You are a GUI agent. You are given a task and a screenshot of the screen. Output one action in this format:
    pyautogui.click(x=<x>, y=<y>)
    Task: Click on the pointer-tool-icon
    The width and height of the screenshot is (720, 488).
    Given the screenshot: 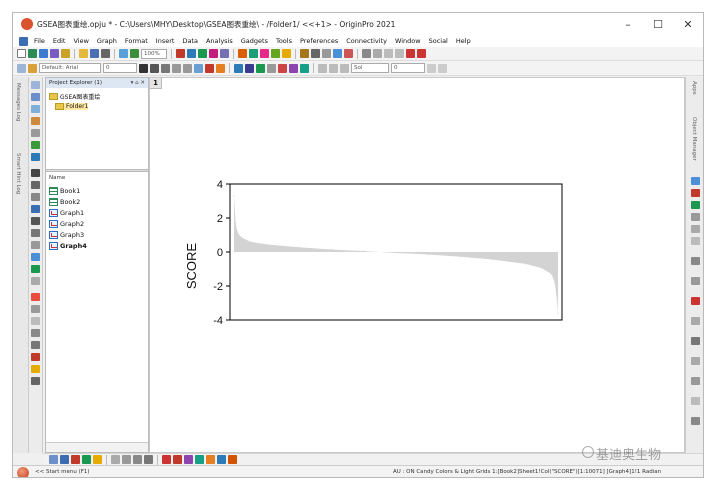 What is the action you would take?
    pyautogui.click(x=35, y=85)
    